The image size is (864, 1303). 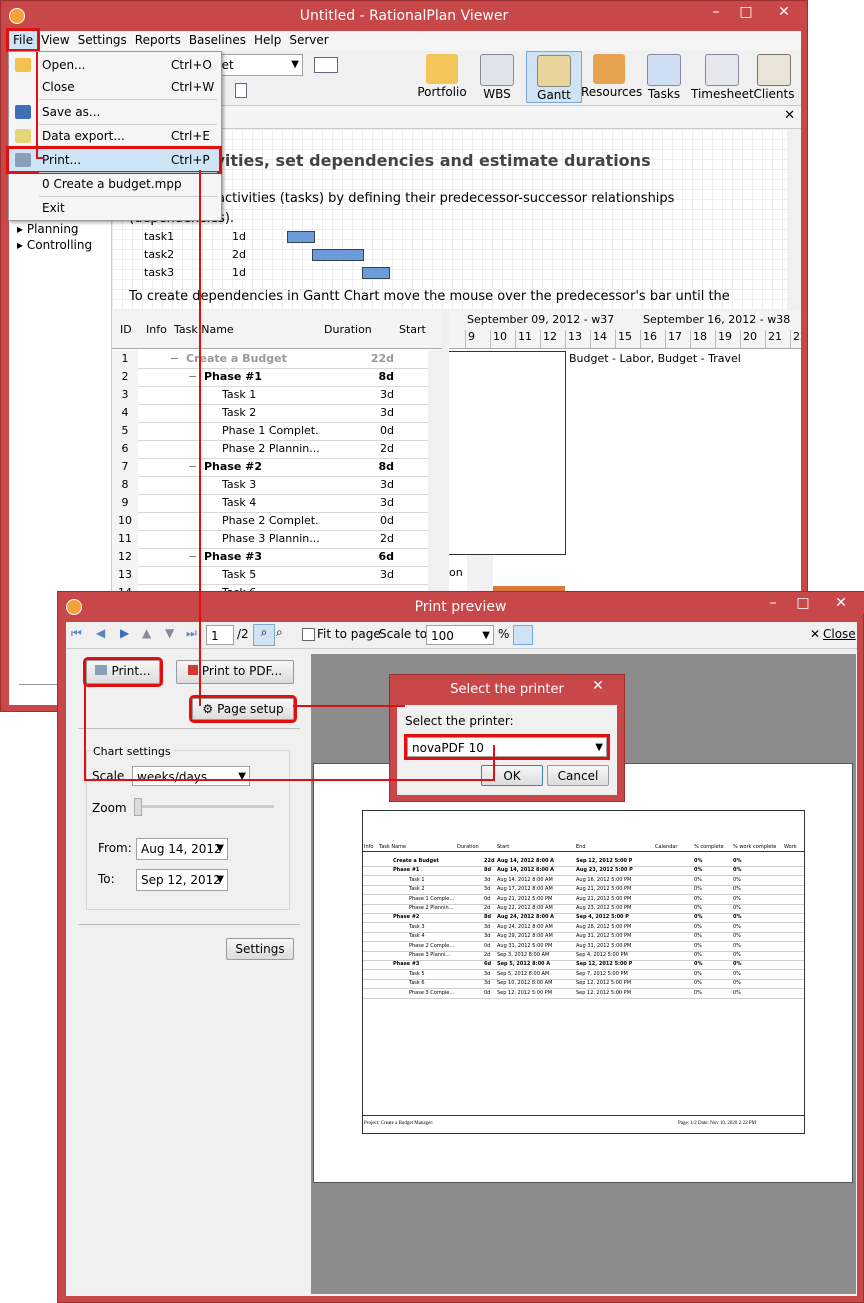 What do you see at coordinates (220, 635) in the screenshot?
I see `page-number-input: 1` at bounding box center [220, 635].